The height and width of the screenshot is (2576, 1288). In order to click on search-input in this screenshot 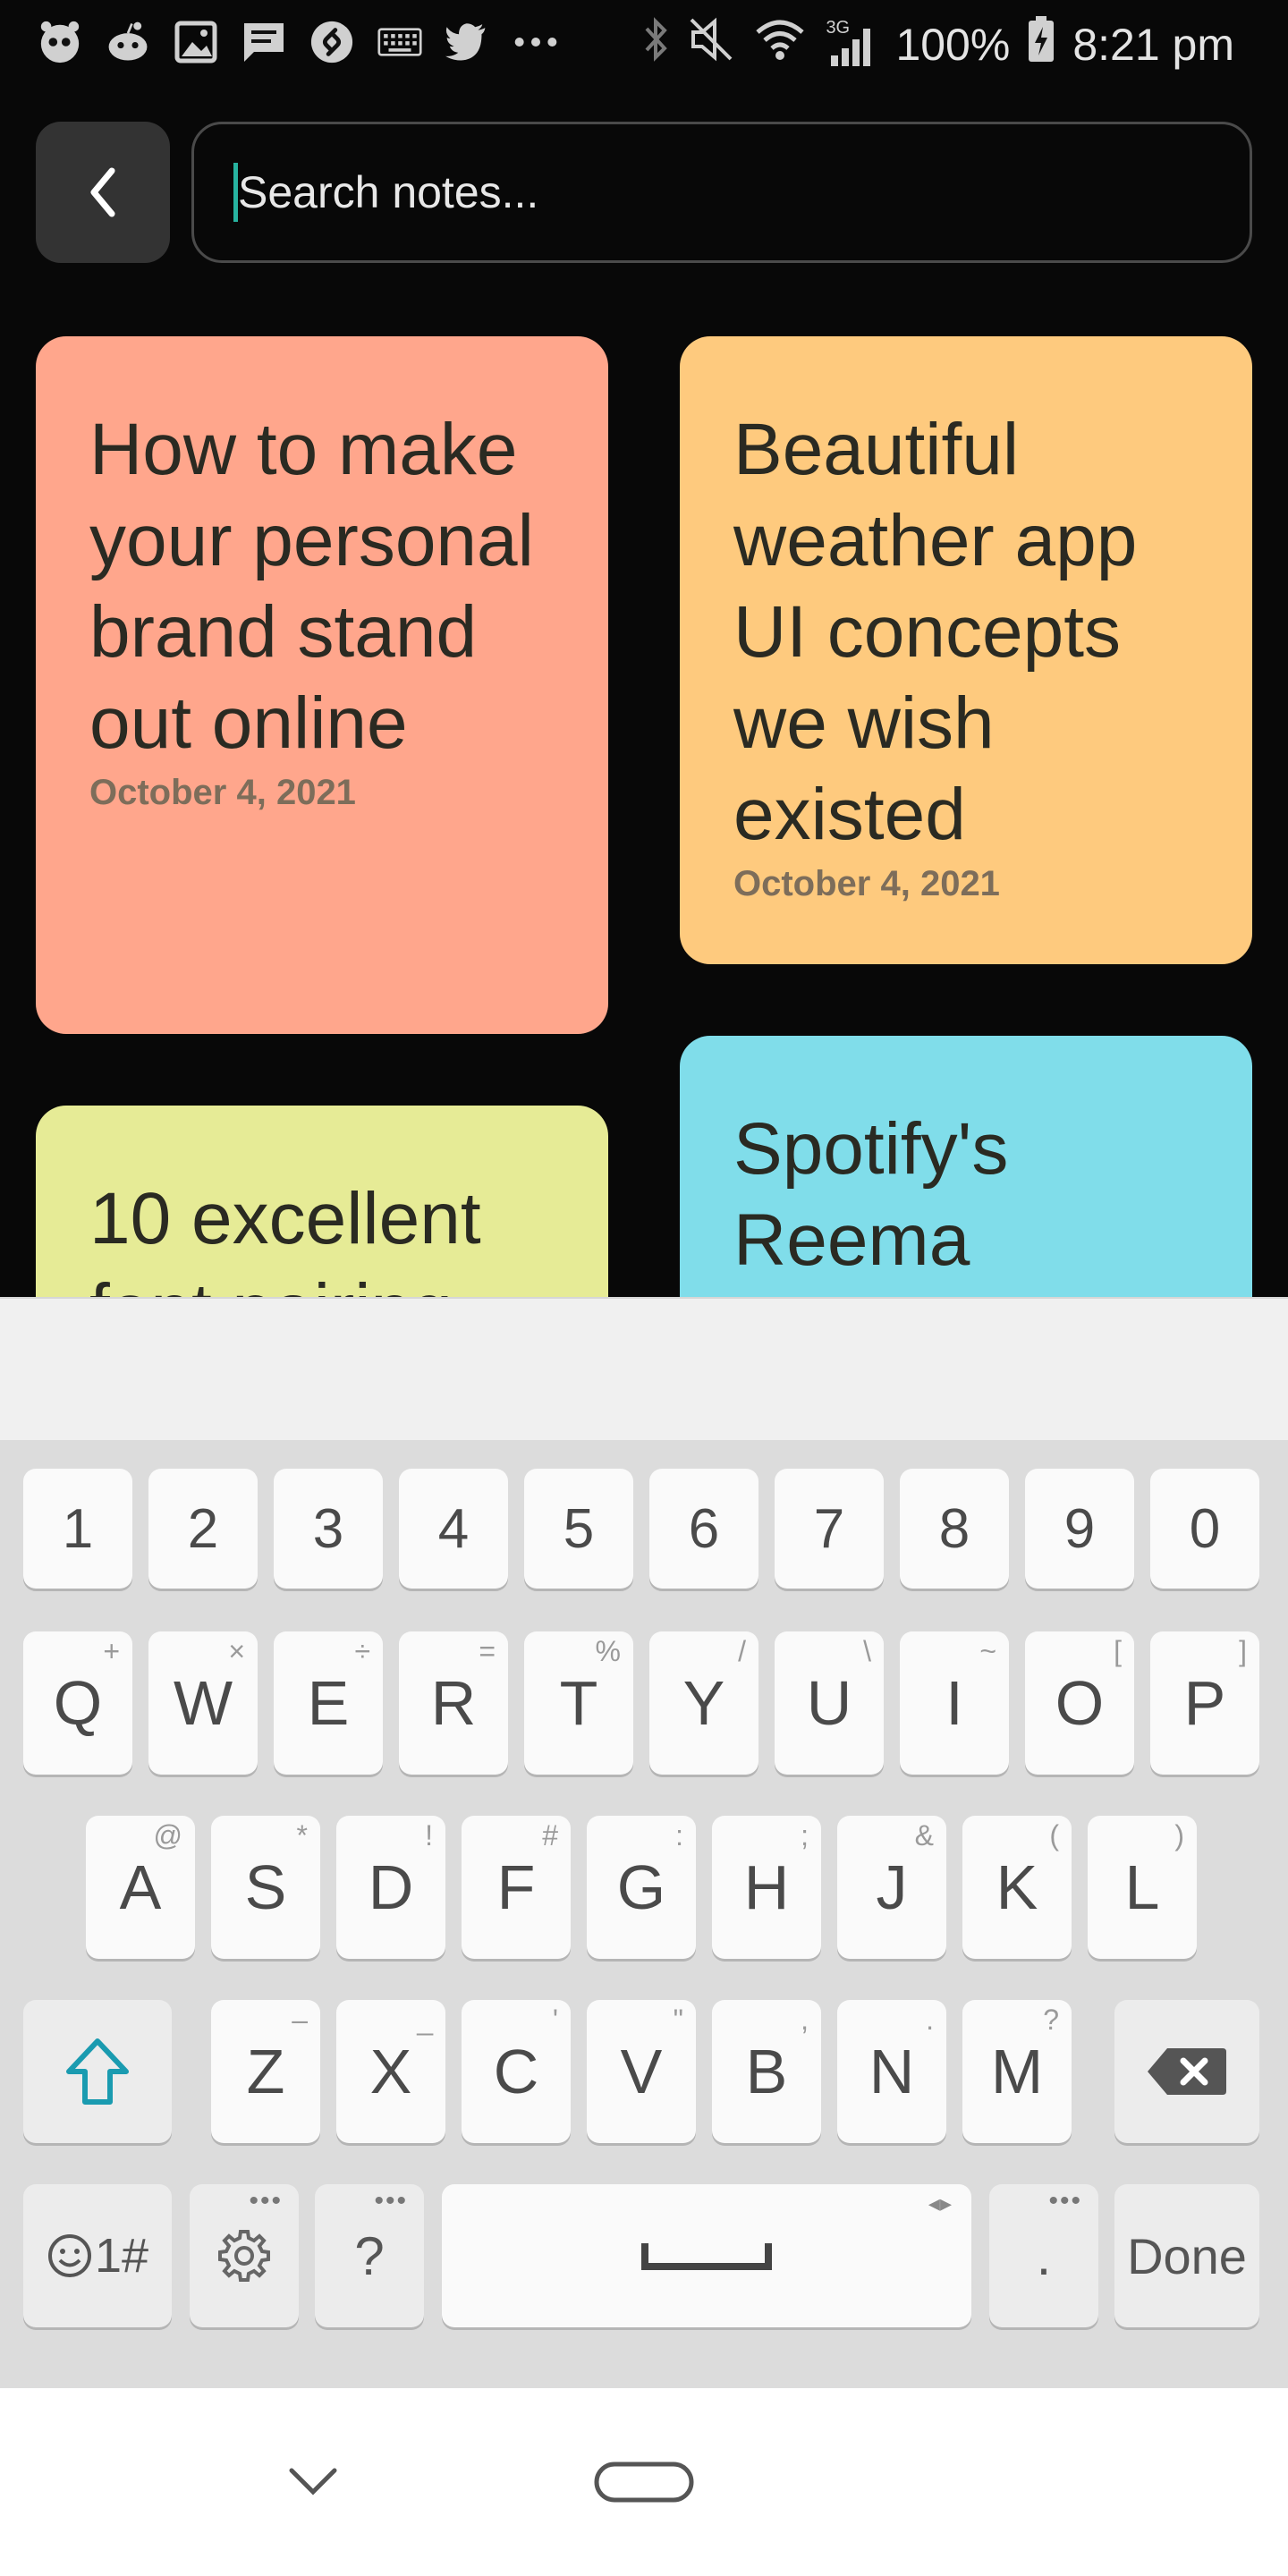, I will do `click(685, 192)`.